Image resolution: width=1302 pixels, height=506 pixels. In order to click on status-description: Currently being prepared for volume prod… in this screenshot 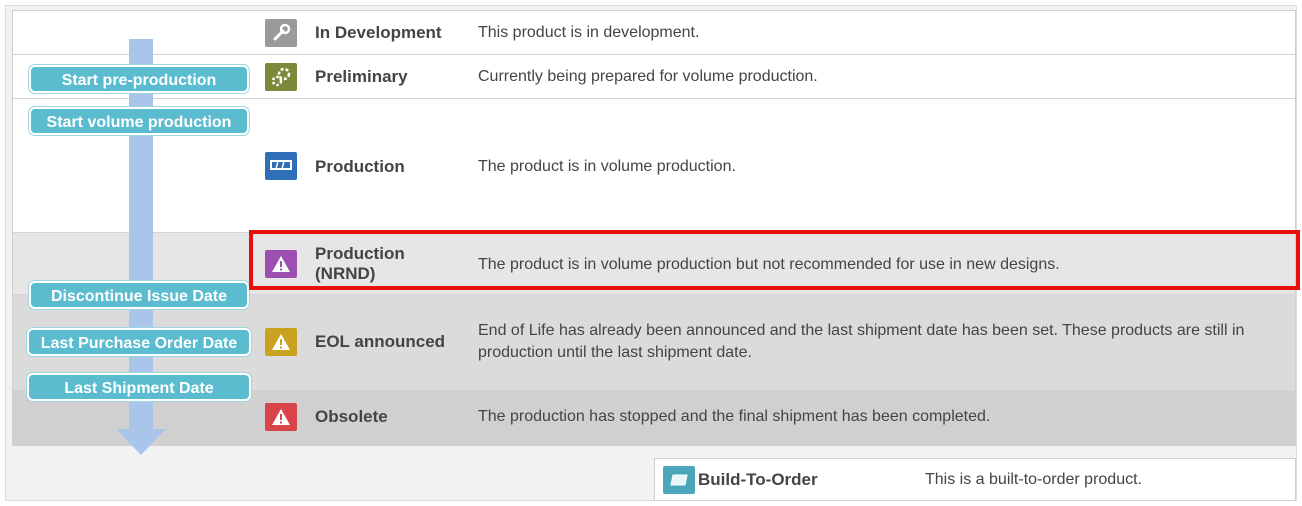, I will do `click(648, 76)`.